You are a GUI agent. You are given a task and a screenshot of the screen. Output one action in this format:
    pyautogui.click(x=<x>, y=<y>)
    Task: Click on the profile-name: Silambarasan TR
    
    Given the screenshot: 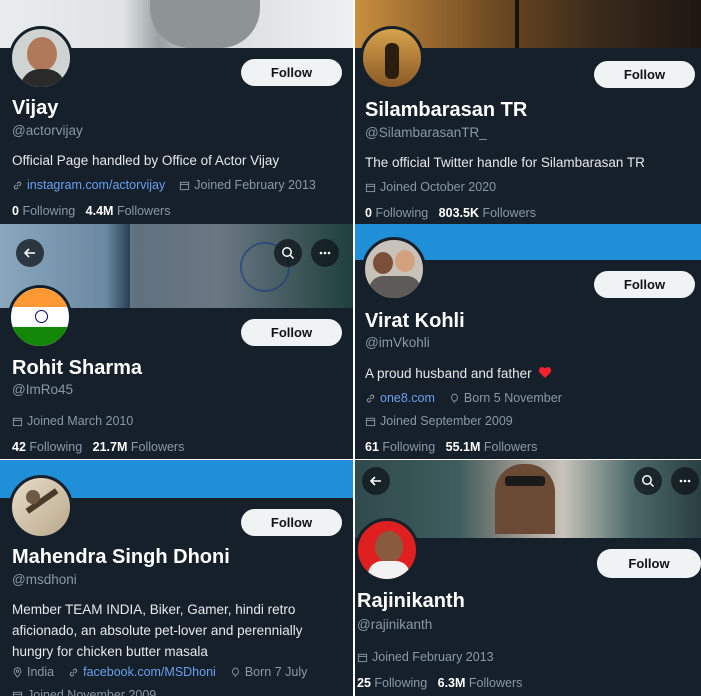 What is the action you would take?
    pyautogui.click(x=446, y=110)
    